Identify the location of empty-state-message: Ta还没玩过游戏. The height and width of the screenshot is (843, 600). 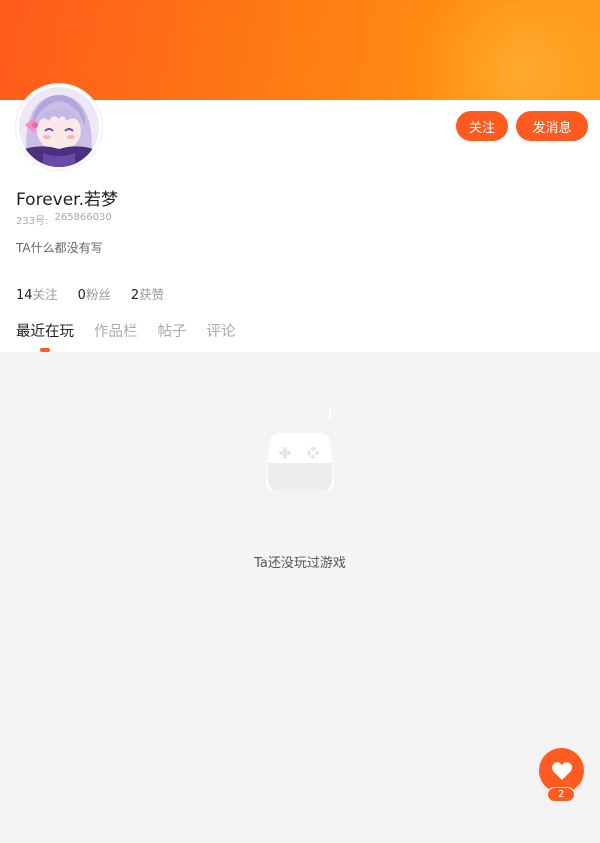
(300, 563).